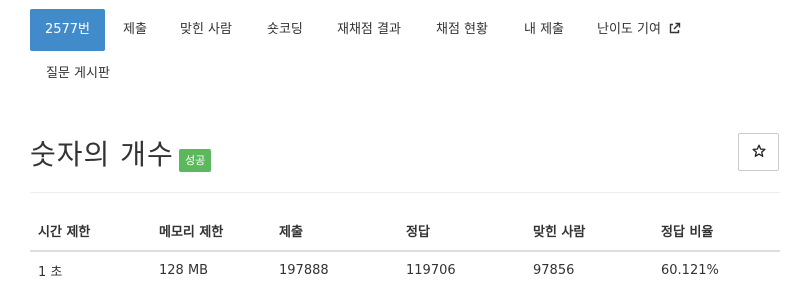 The image size is (800, 293). I want to click on cell-solved-users: 97856, so click(554, 270).